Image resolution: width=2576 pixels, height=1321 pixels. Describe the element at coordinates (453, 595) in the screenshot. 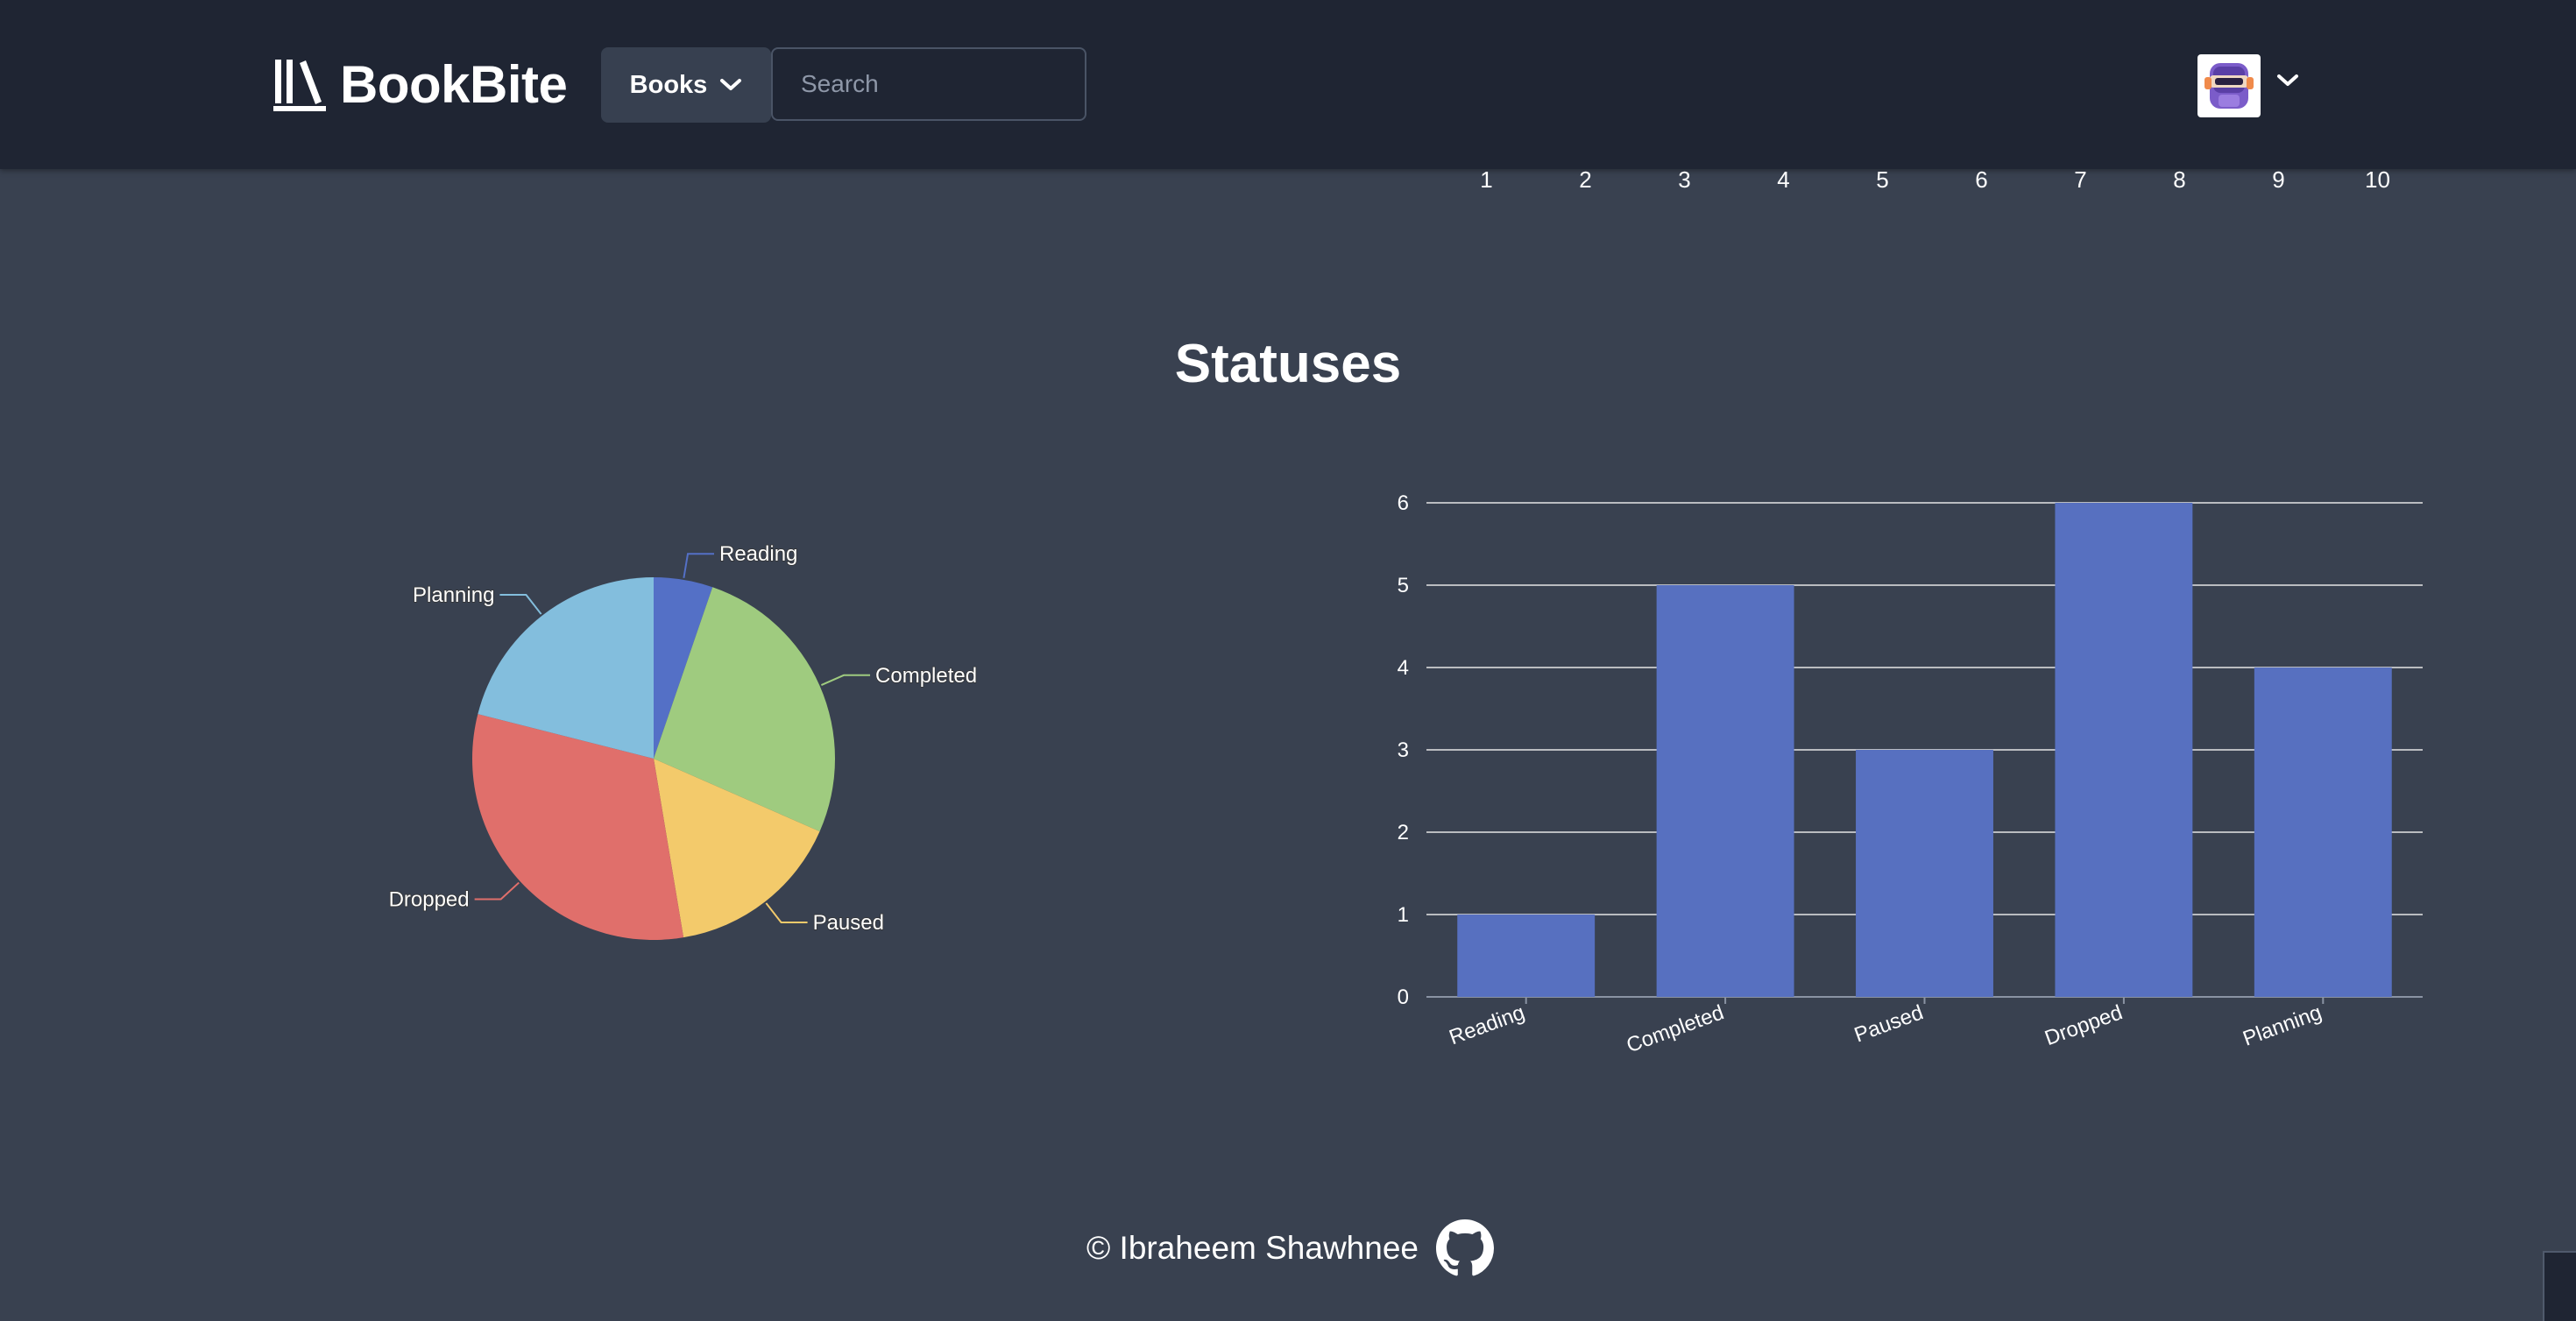

I see `pie-label-planning: Planning` at that location.